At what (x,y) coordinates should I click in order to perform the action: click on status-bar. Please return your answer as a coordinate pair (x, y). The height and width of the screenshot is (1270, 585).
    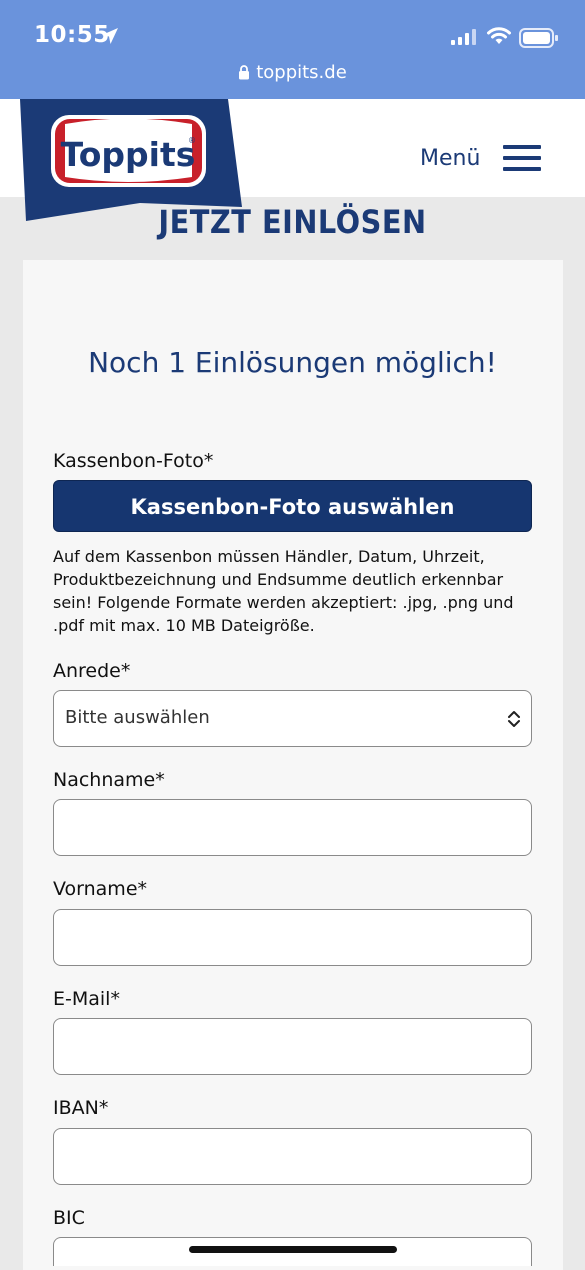
    Looking at the image, I should click on (292, 49).